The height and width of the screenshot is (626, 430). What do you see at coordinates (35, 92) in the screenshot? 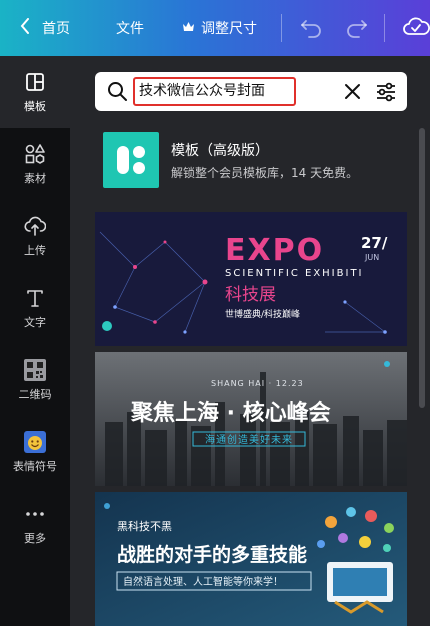
I see `rail-item-templates: 模板` at bounding box center [35, 92].